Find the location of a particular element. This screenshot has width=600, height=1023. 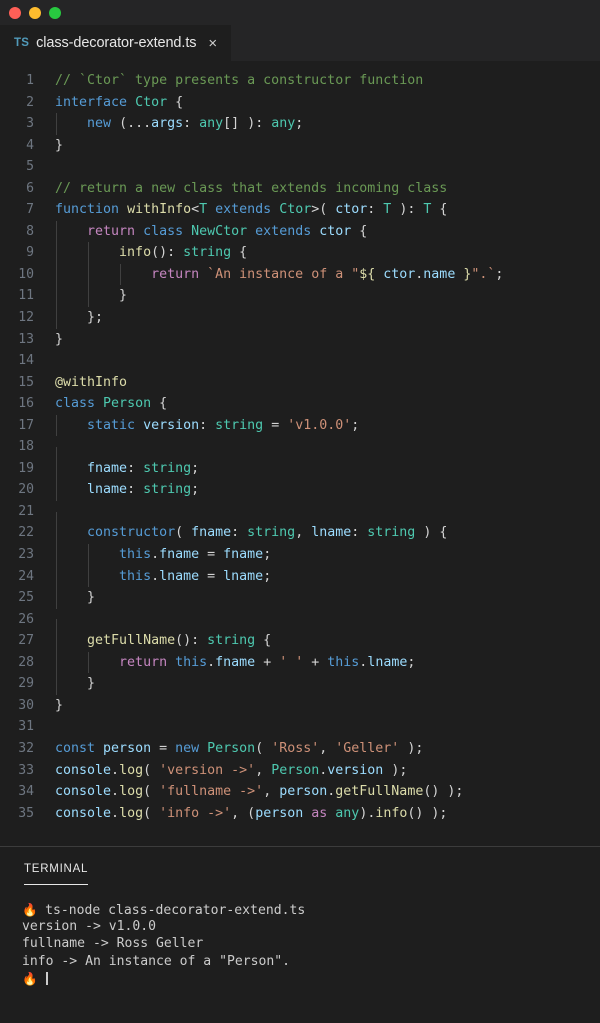

line-number: 33 is located at coordinates (26, 770).